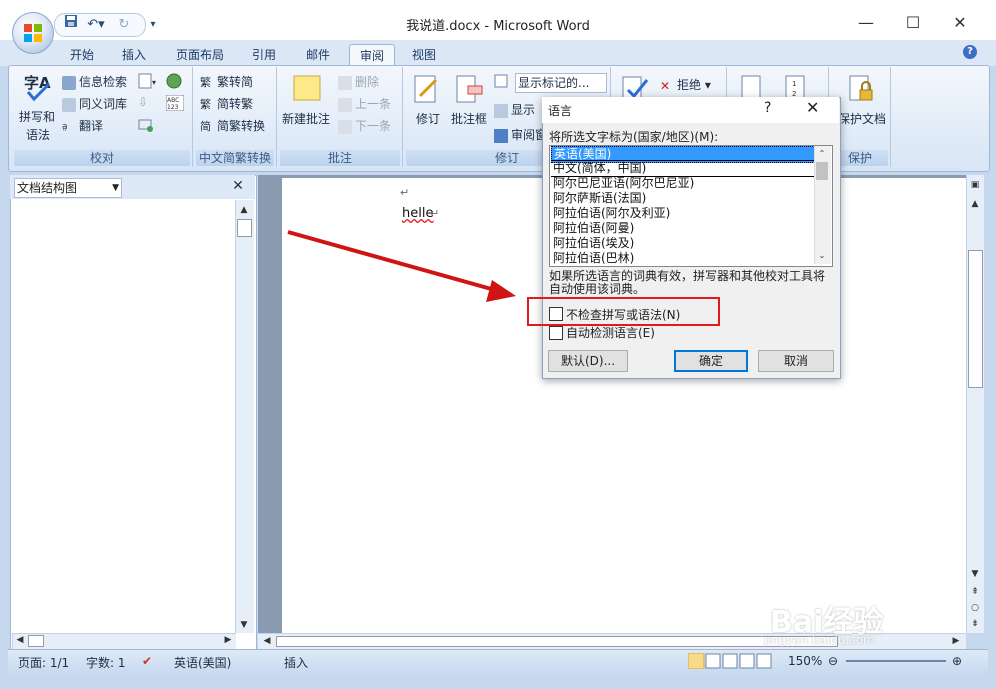 The width and height of the screenshot is (996, 689). What do you see at coordinates (683, 168) in the screenshot?
I see `language-item: 中文(简体，中国)` at bounding box center [683, 168].